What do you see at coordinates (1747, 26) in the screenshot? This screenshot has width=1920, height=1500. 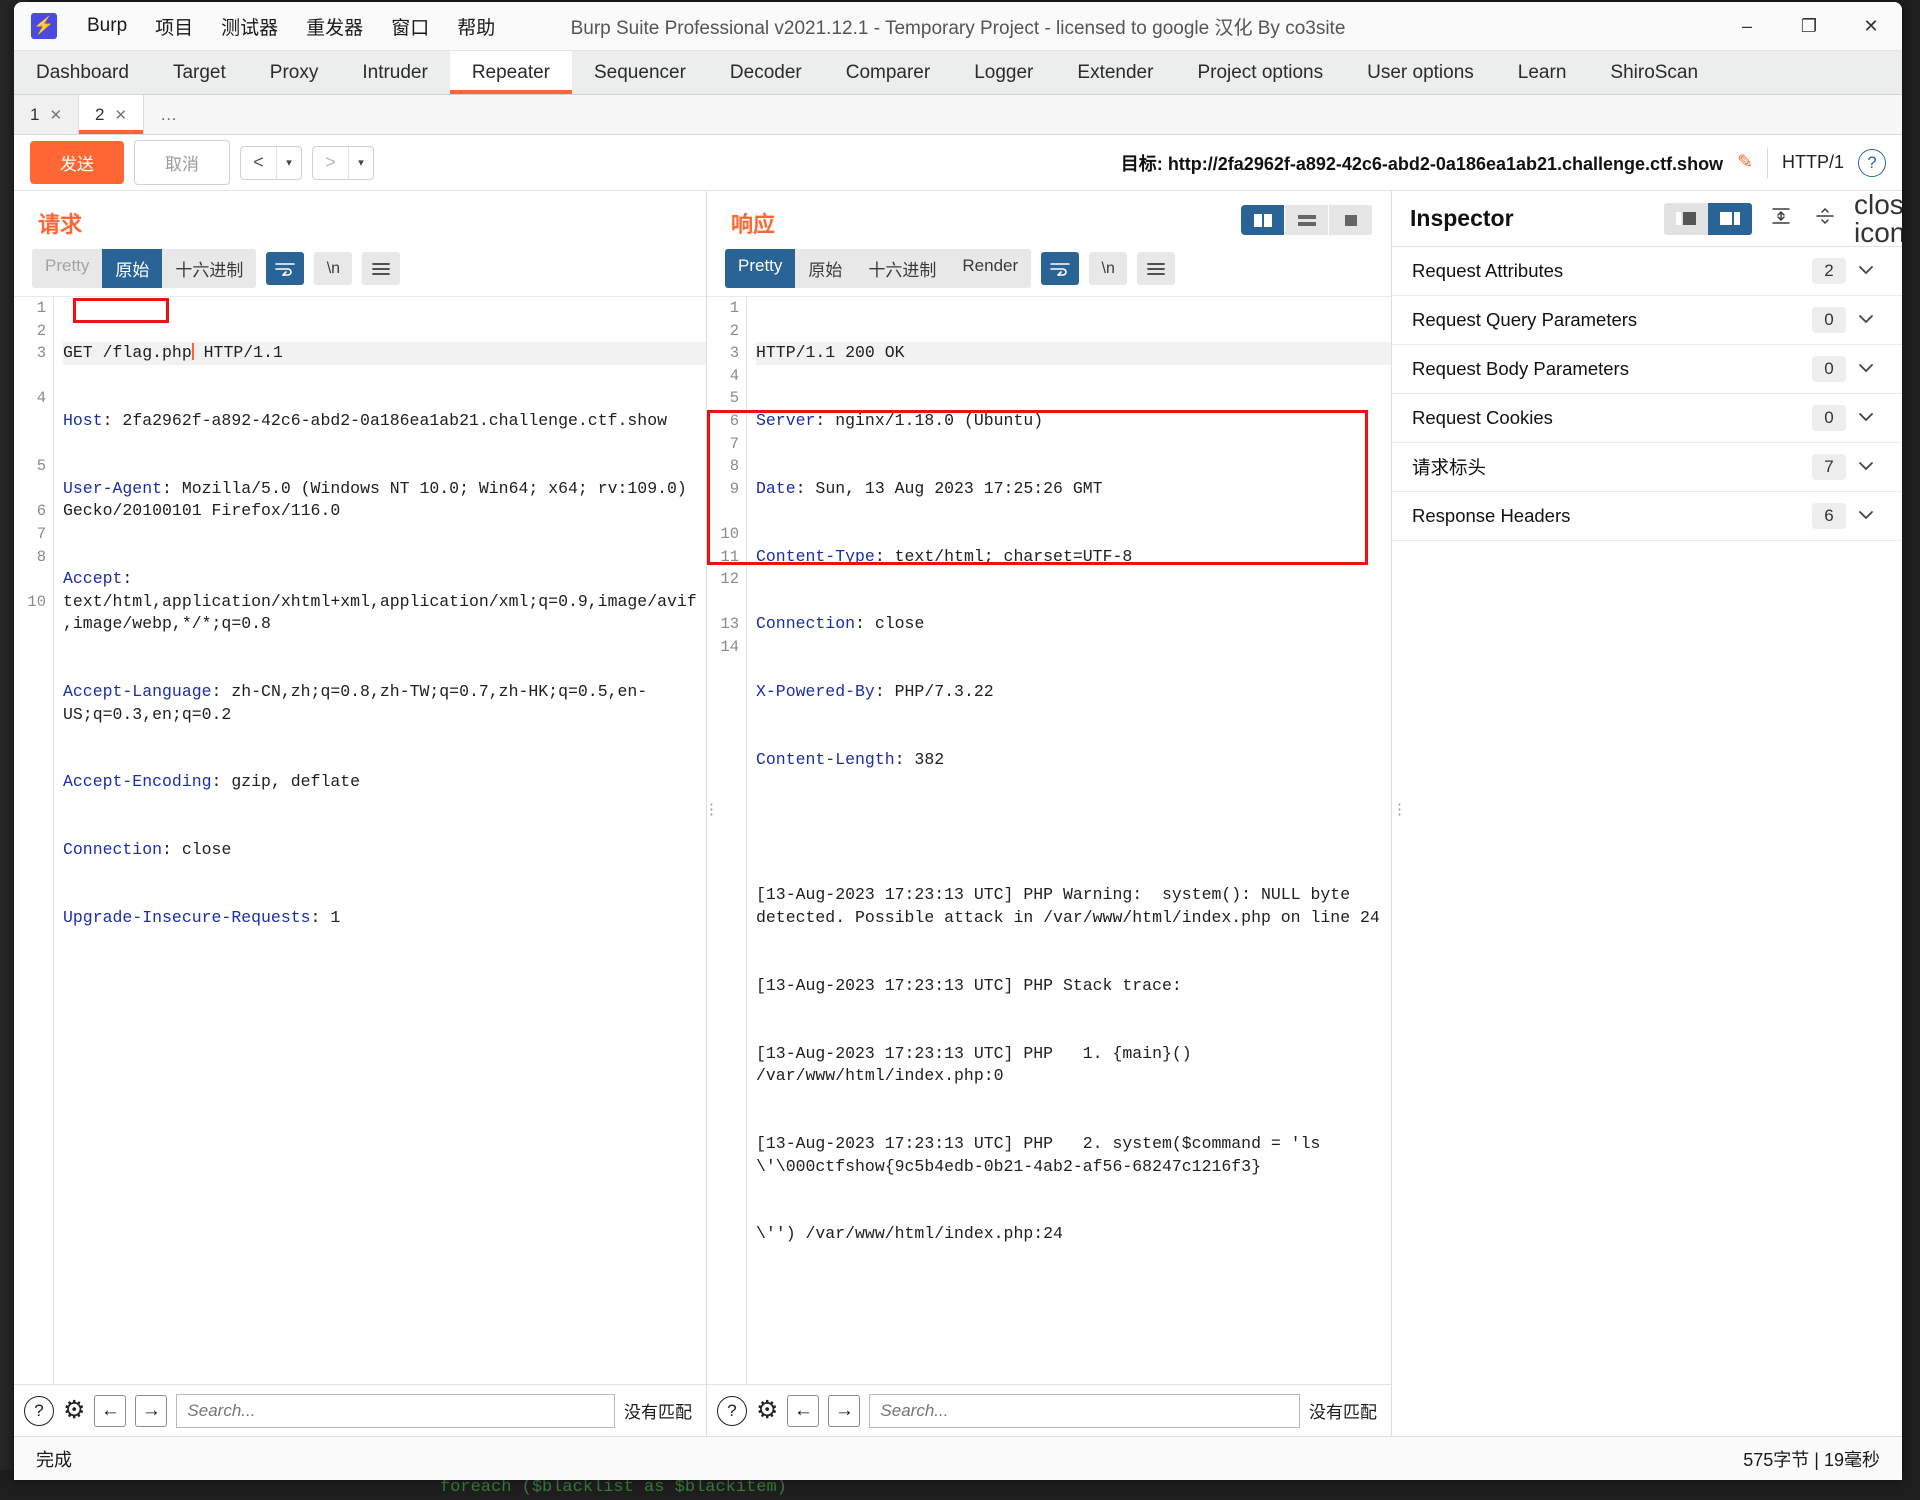 I see `minimize-button: –` at bounding box center [1747, 26].